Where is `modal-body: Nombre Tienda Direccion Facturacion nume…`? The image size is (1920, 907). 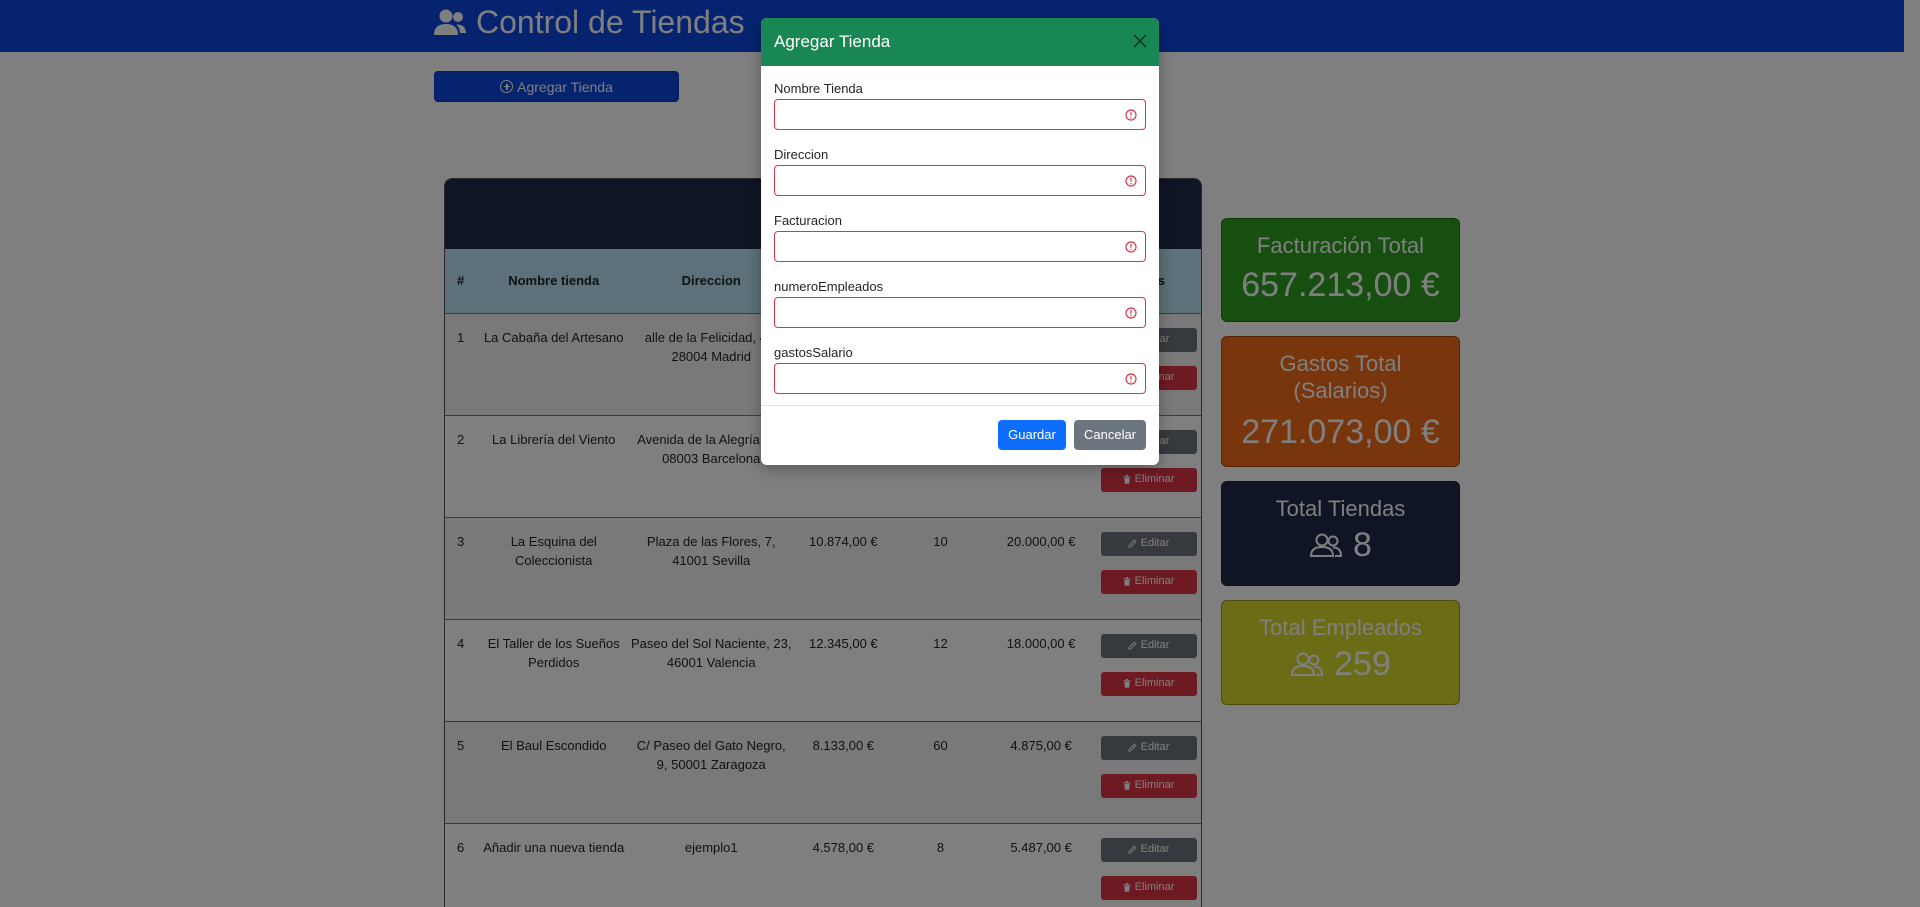
modal-body: Nombre Tienda Direccion Facturacion nume… is located at coordinates (960, 236).